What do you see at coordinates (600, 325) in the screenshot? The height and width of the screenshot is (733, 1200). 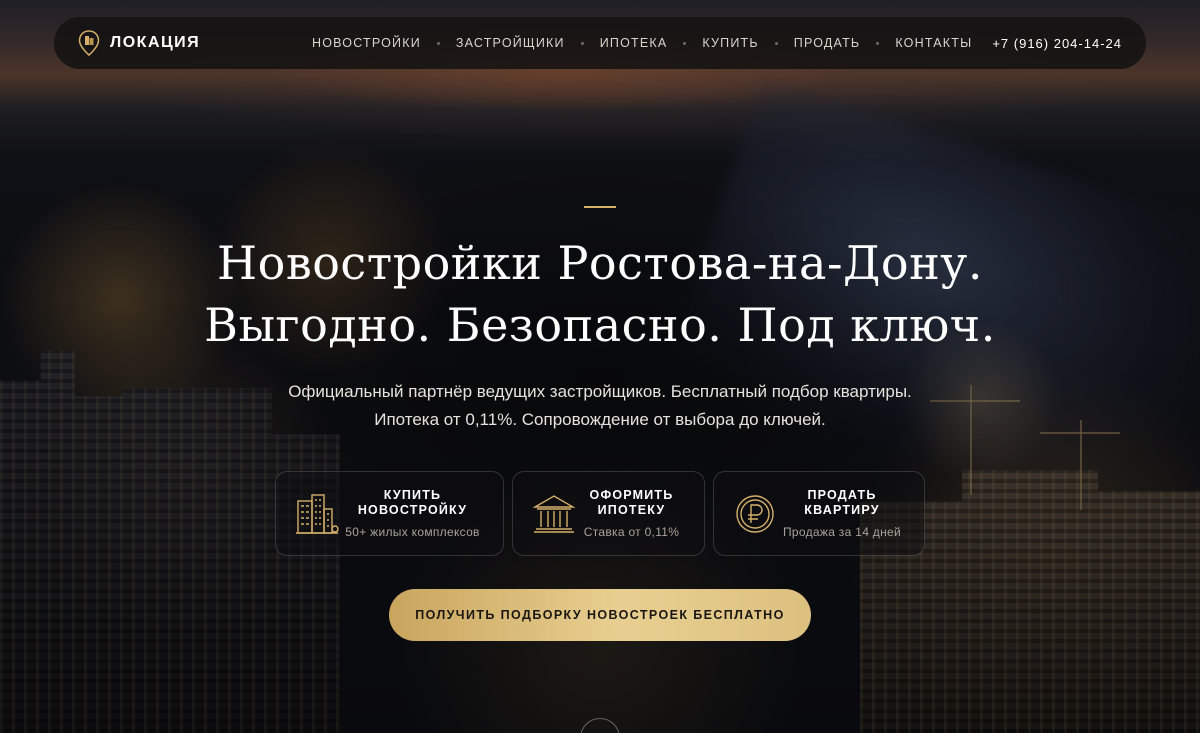 I see `hero-title-line: Выгодно. Безопасно. Под ключ.` at bounding box center [600, 325].